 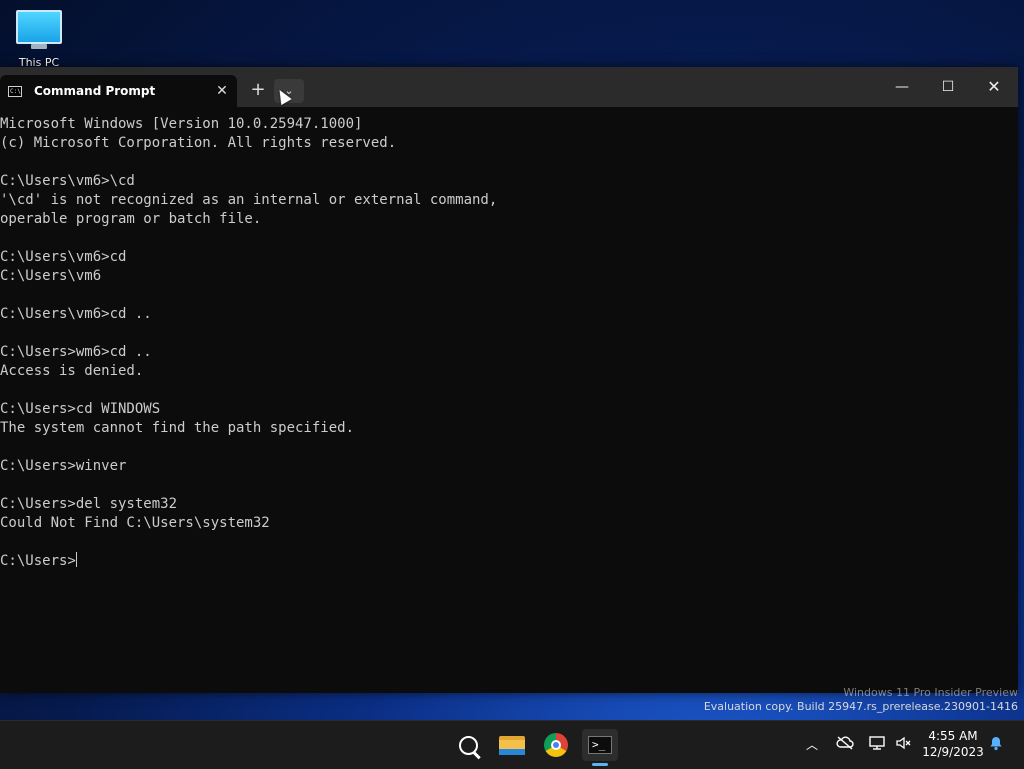 What do you see at coordinates (600, 764) in the screenshot?
I see `active-app-indicator` at bounding box center [600, 764].